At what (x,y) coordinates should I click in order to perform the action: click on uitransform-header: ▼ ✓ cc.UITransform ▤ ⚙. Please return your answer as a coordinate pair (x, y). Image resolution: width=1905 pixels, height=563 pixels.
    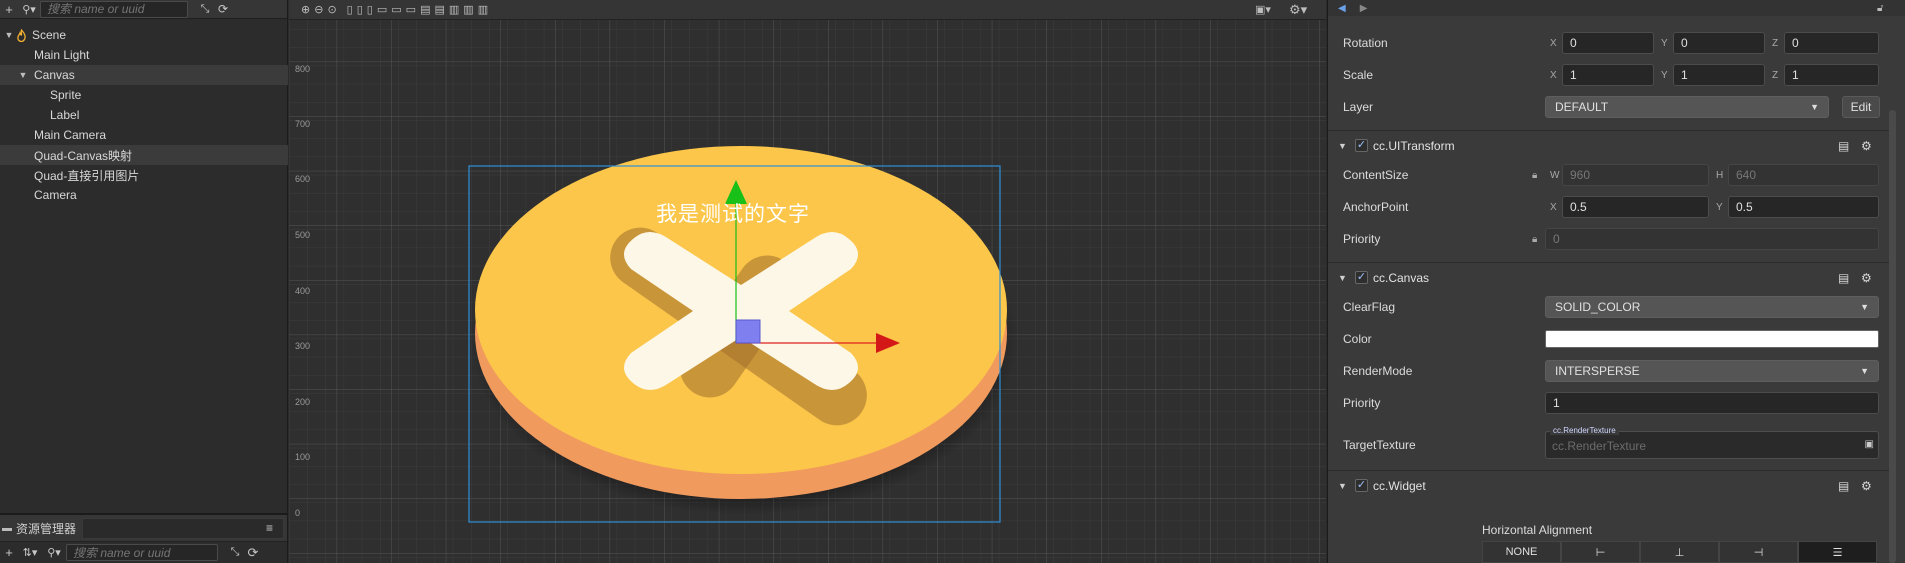
    Looking at the image, I should click on (1608, 145).